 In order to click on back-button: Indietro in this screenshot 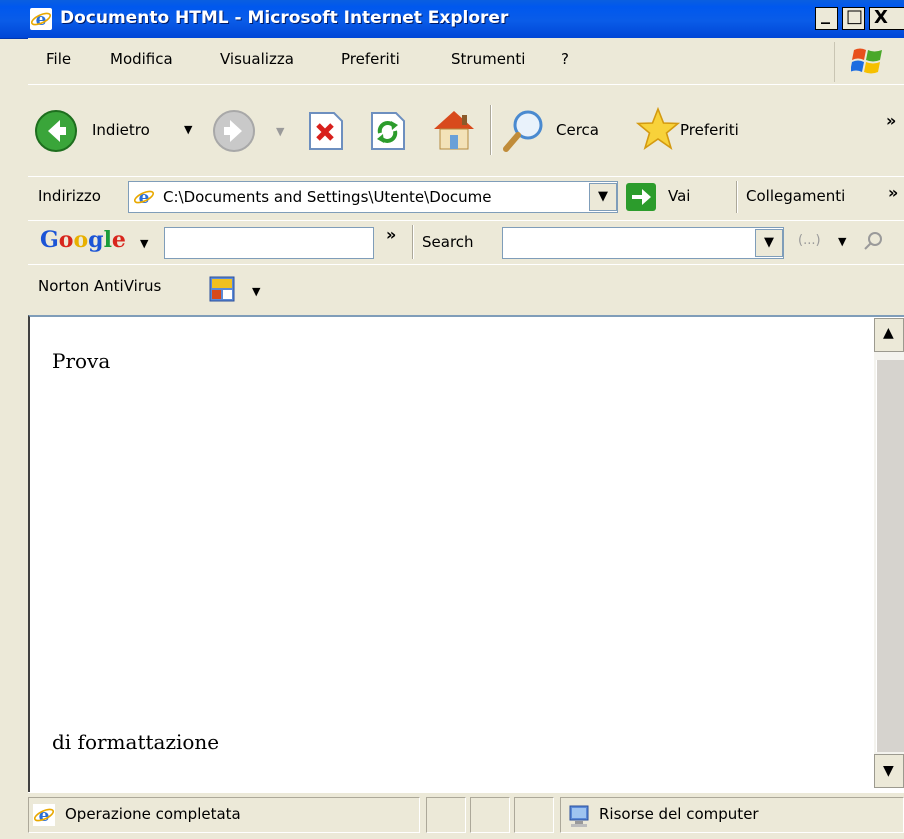, I will do `click(108, 131)`.